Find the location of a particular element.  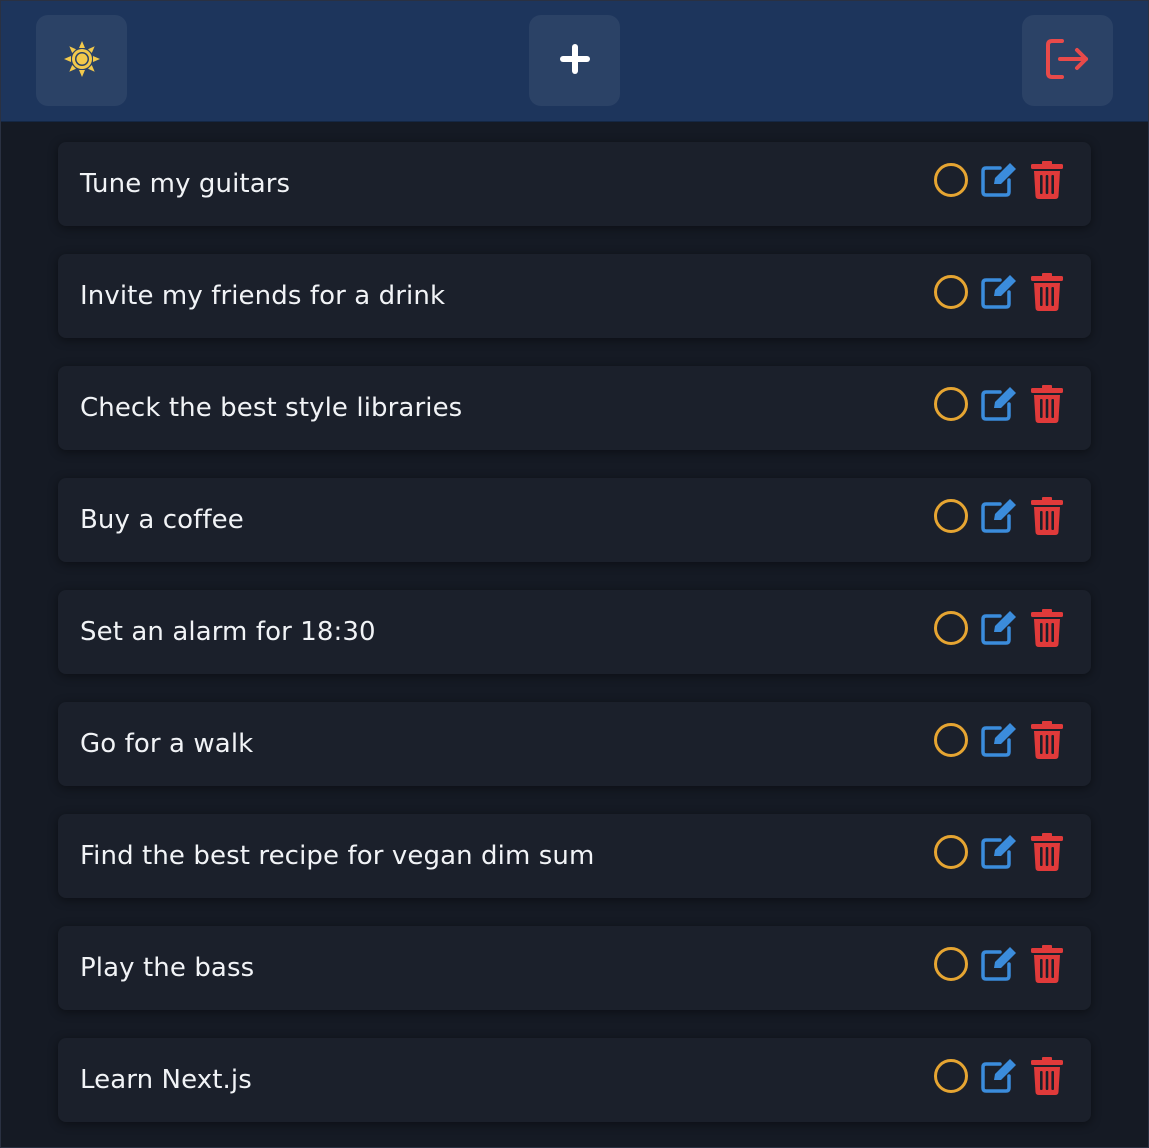

todo-text: Check the best style libraries is located at coordinates (271, 408).